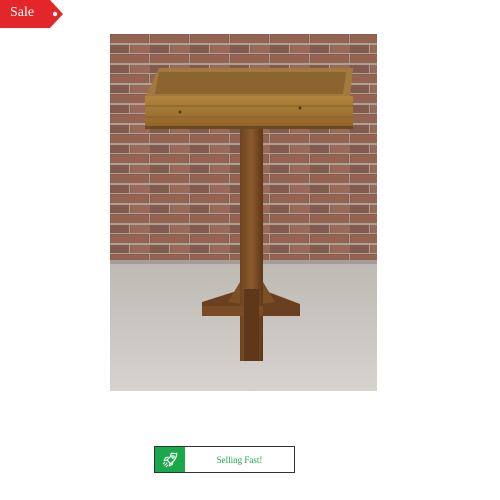 The image size is (500, 500). Describe the element at coordinates (22, 12) in the screenshot. I see `sale-label: Sale` at that location.